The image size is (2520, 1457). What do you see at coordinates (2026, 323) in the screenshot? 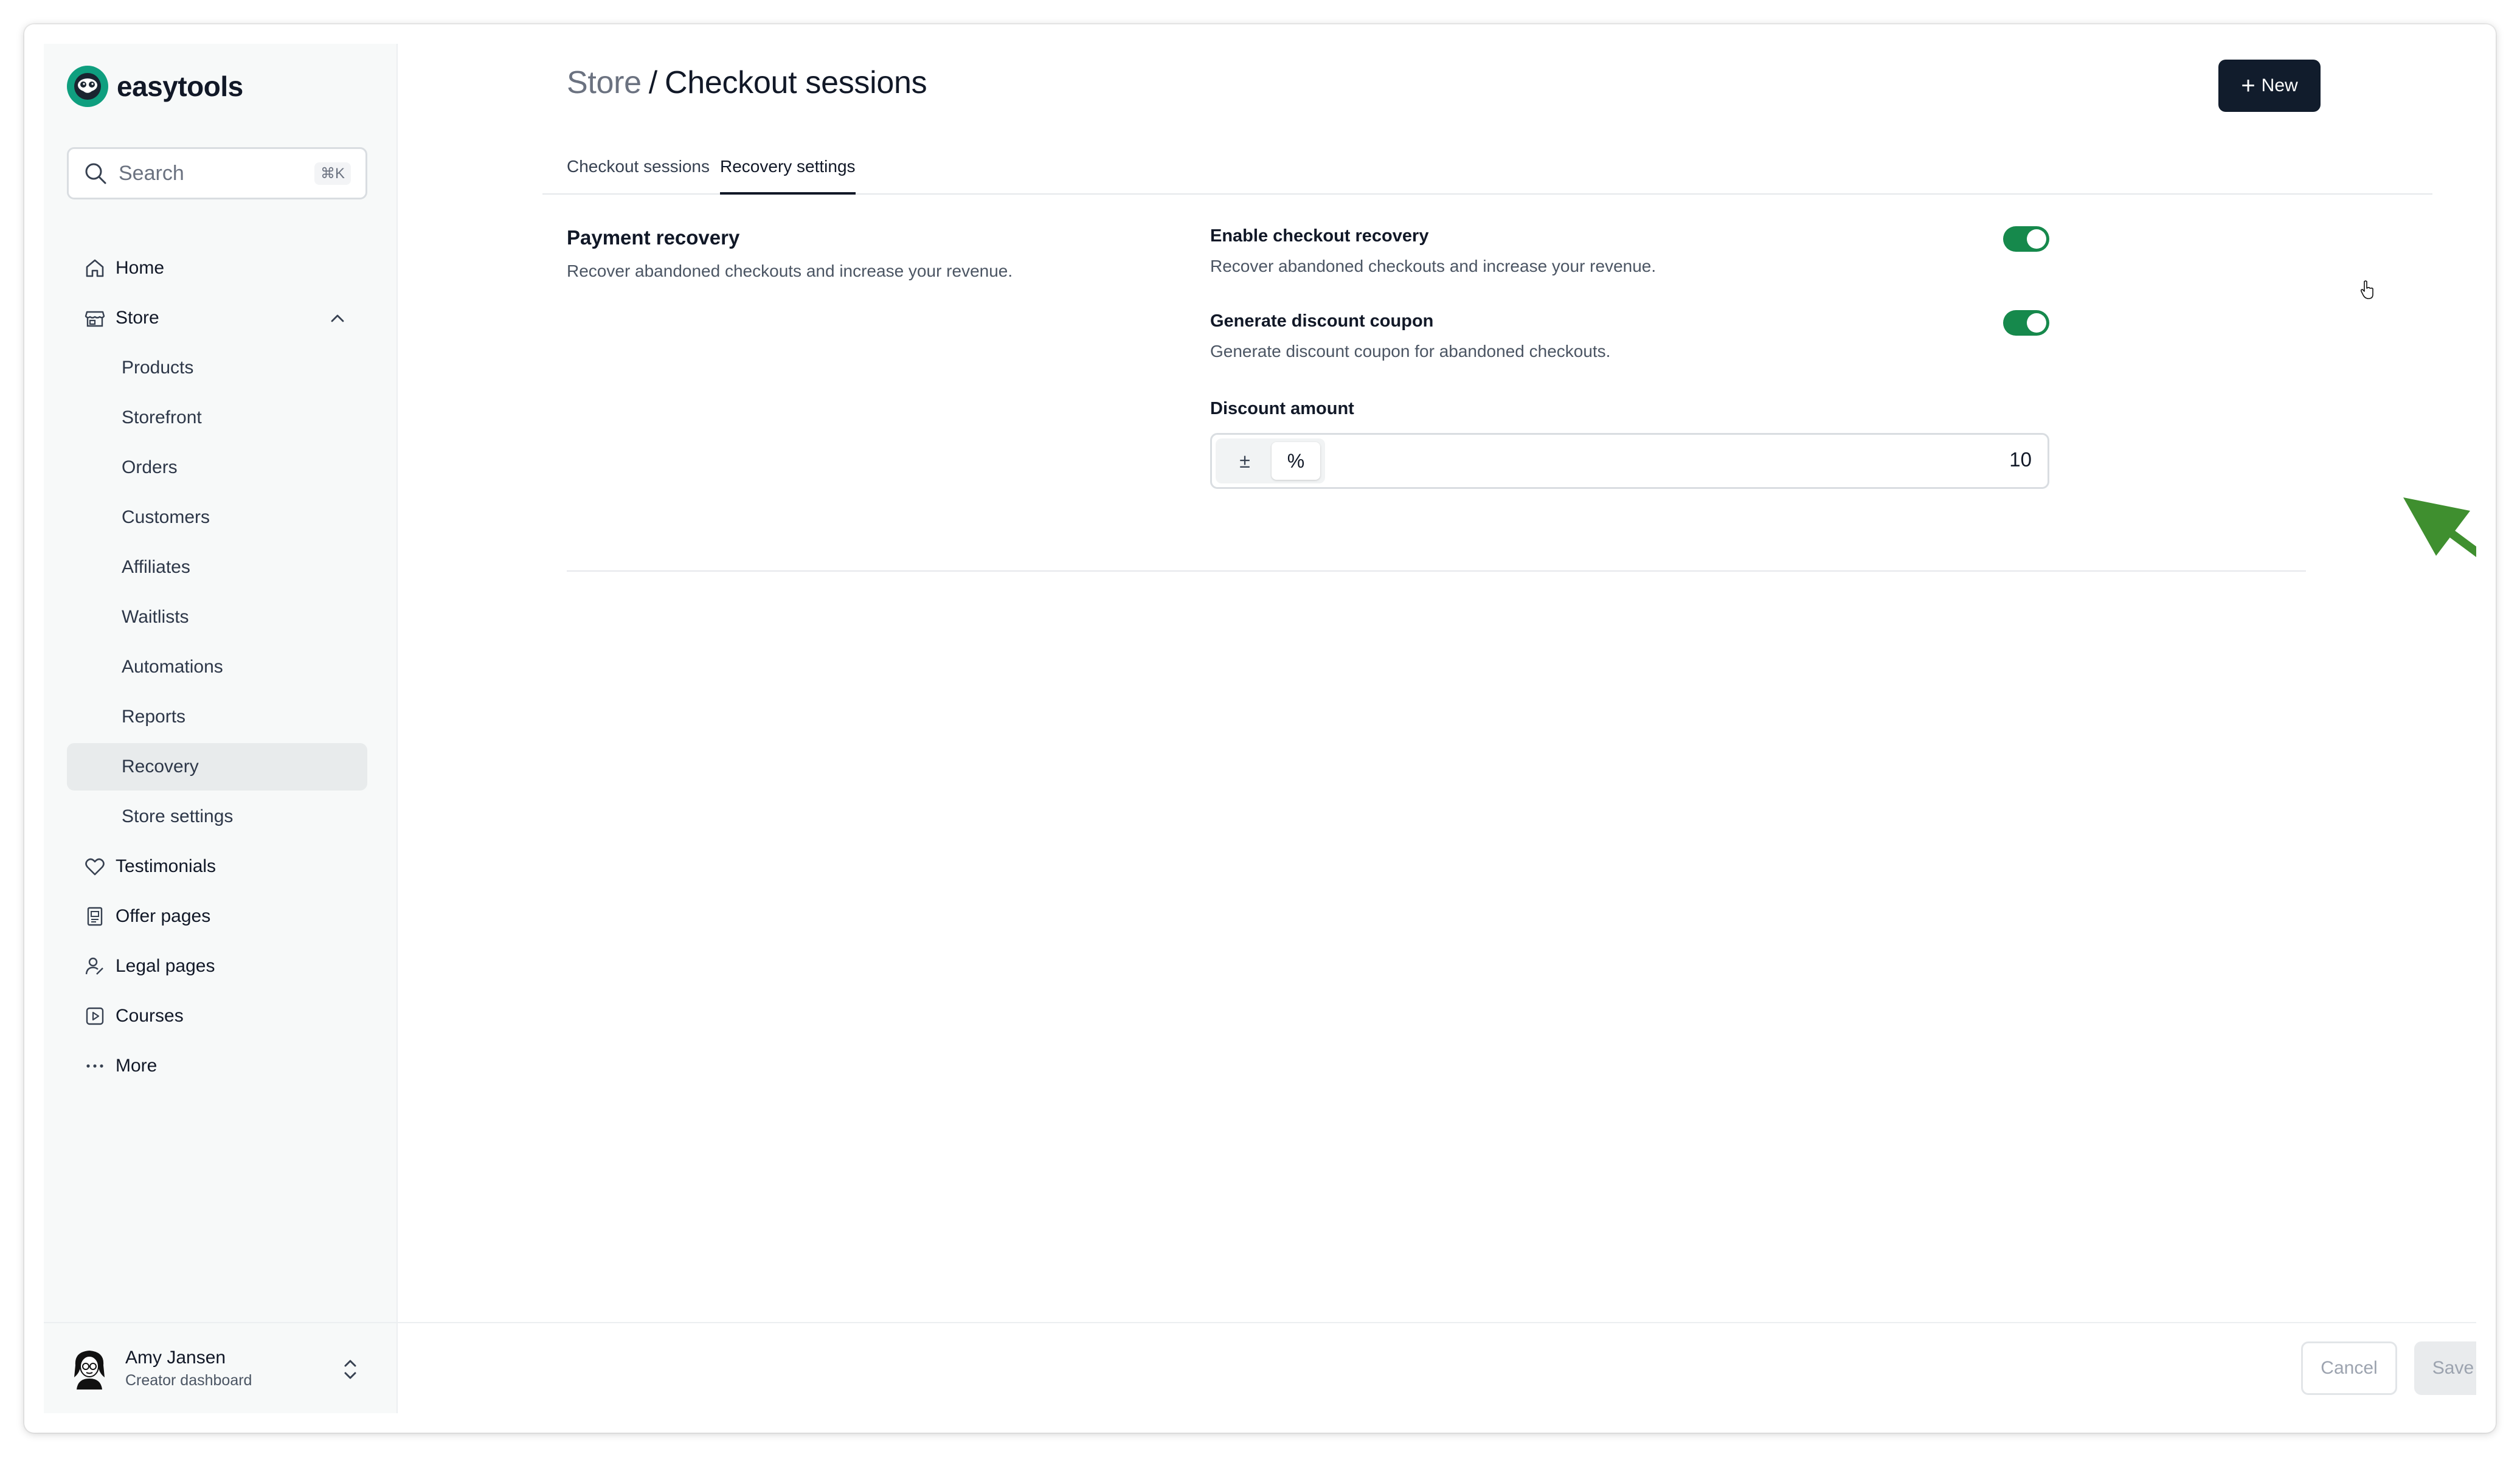
I see `discount-coupon-toggle` at bounding box center [2026, 323].